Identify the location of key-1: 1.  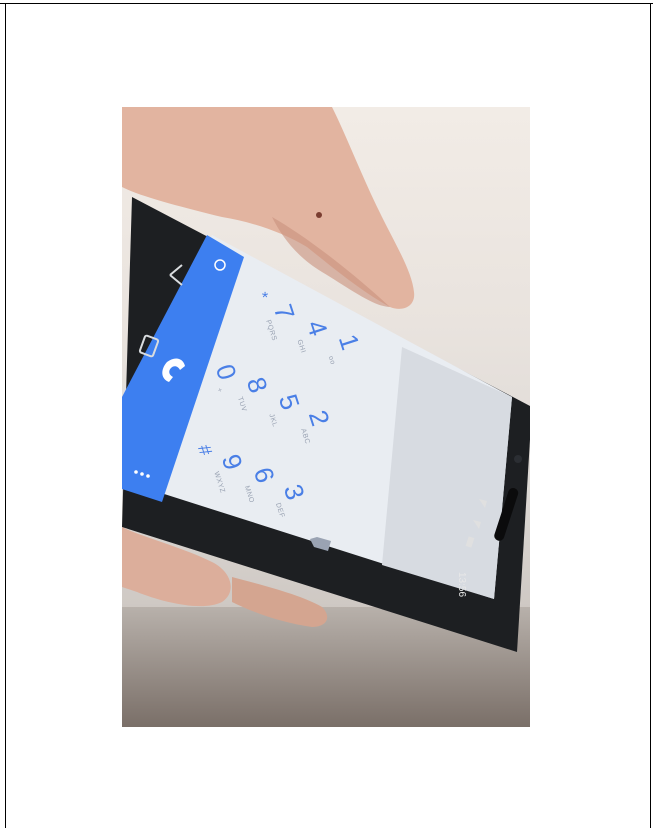
(349, 341).